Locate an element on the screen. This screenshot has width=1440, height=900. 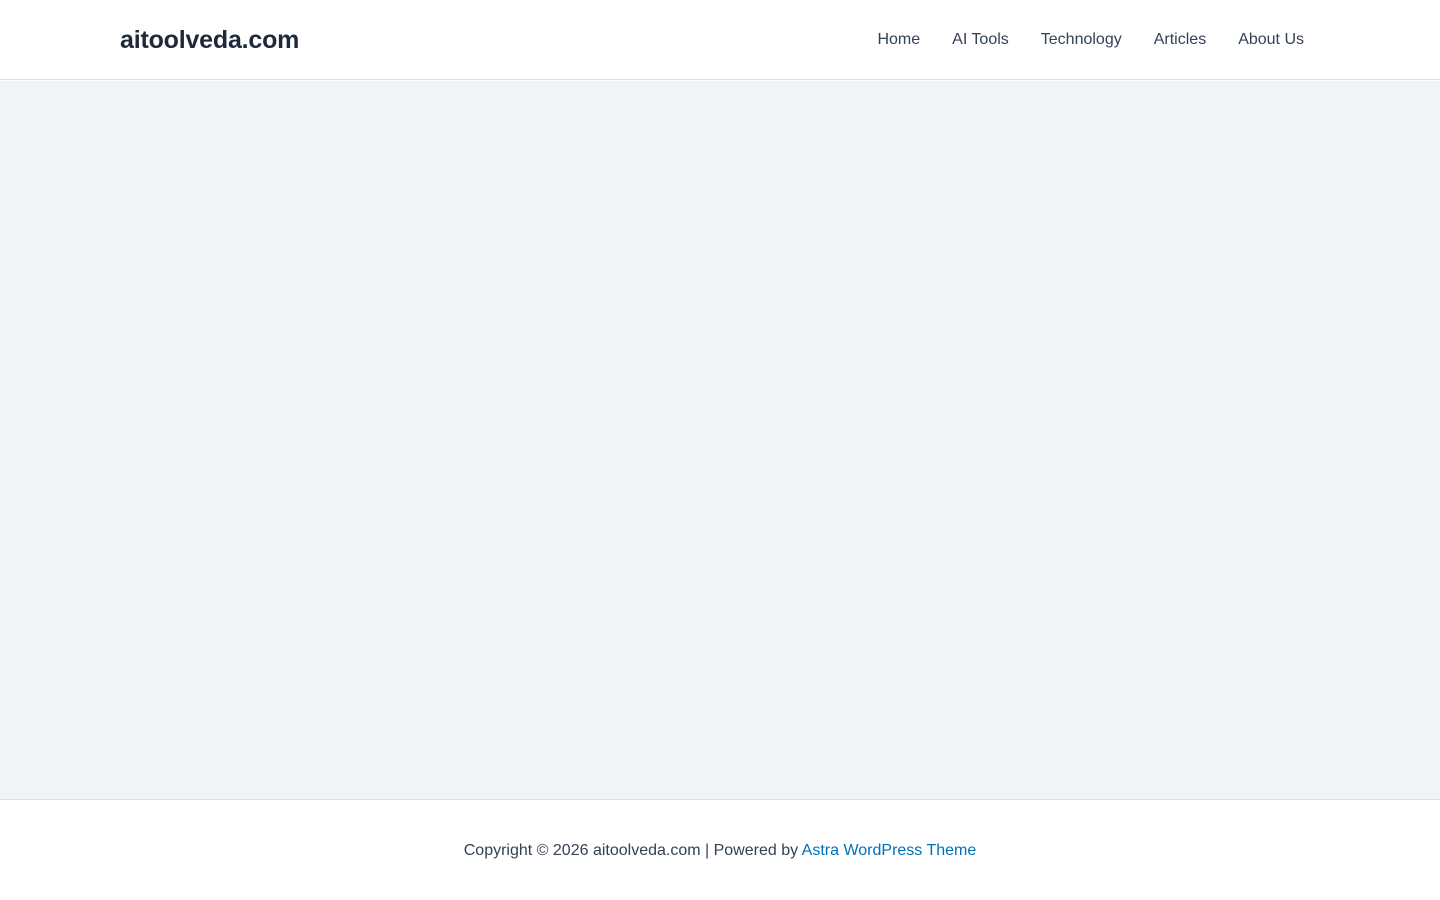
nav-item-articles: Articles is located at coordinates (1180, 40).